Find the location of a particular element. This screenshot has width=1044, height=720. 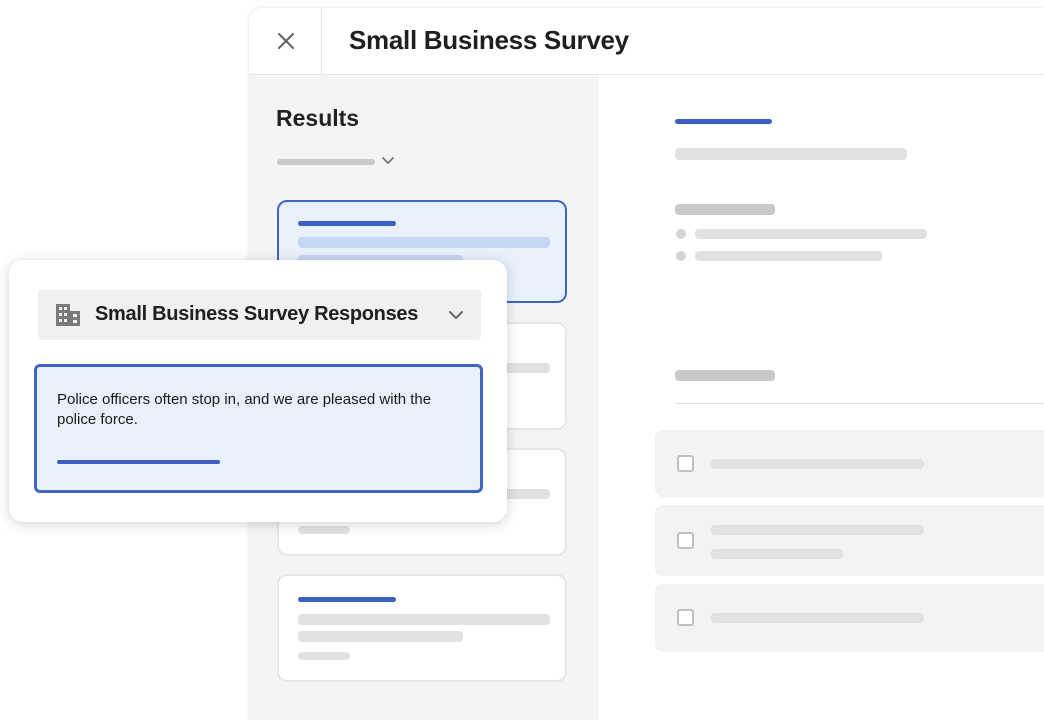

section-divider is located at coordinates (859, 403).